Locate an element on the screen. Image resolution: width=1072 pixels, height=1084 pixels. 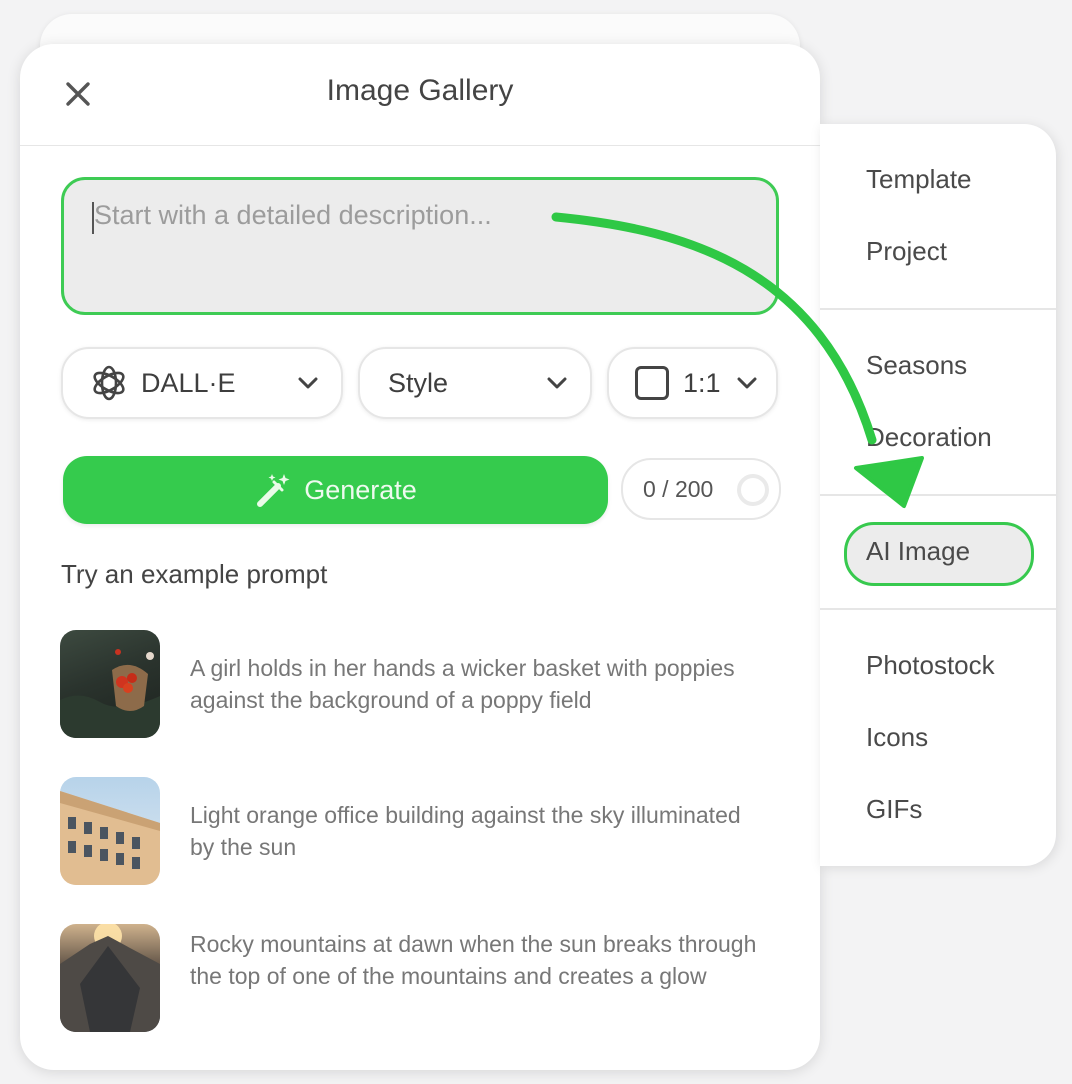
examples-heading: Try an example prompt is located at coordinates (194, 574).